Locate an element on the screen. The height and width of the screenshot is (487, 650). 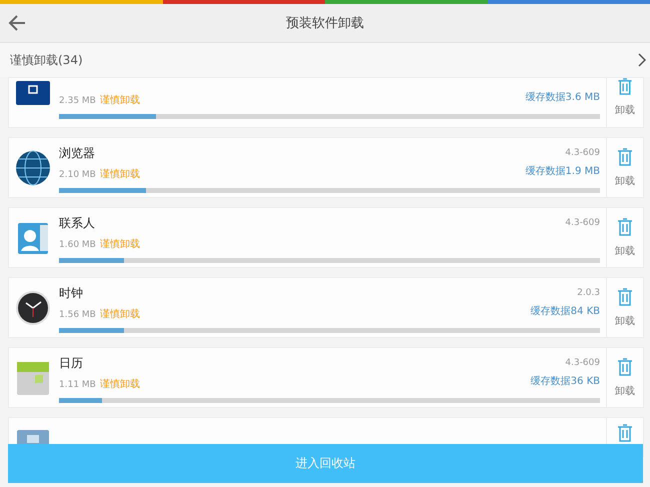
back-arrow-icon is located at coordinates (17, 23).